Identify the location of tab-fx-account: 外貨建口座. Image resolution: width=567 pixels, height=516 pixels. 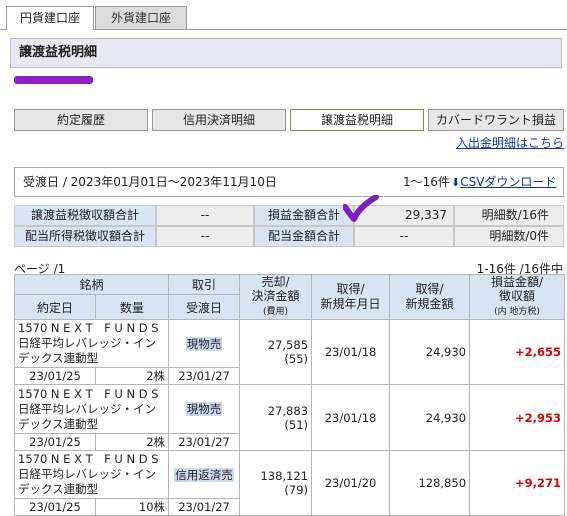
(141, 18).